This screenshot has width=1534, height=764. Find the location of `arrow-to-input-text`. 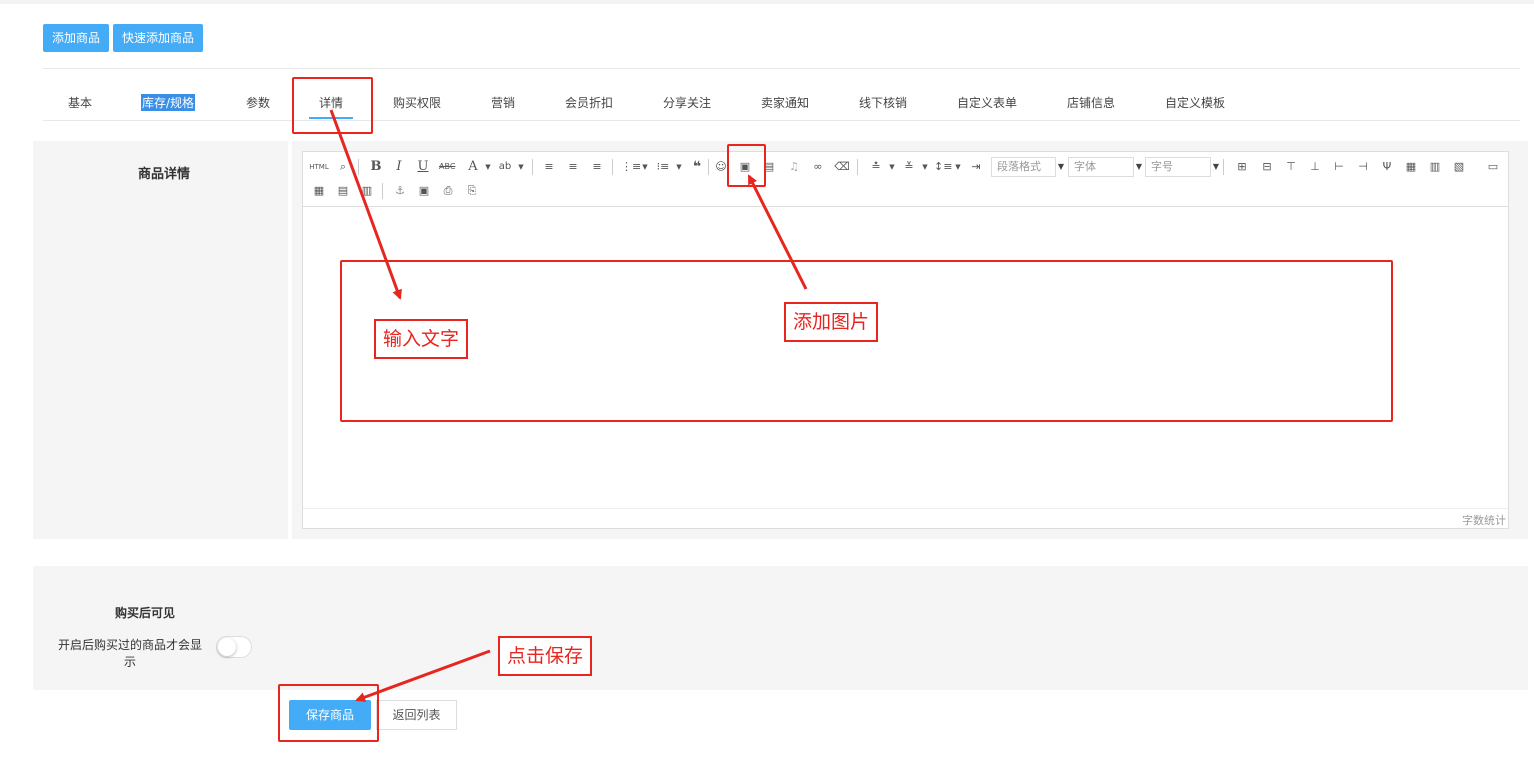

arrow-to-input-text is located at coordinates (365, 204).